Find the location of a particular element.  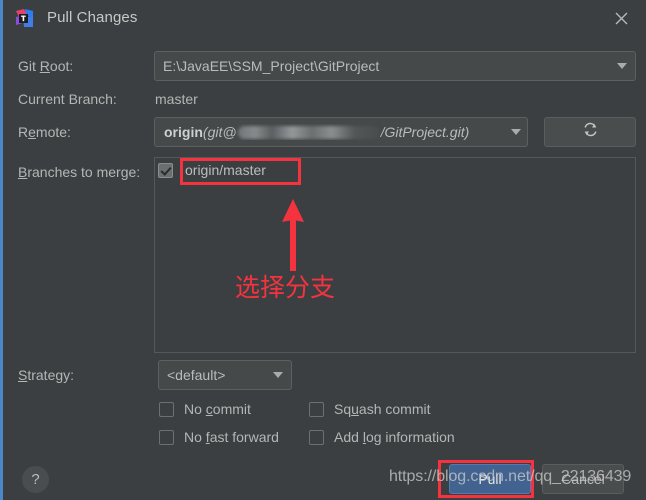

title-bar: Pull Changes is located at coordinates (324, 19).